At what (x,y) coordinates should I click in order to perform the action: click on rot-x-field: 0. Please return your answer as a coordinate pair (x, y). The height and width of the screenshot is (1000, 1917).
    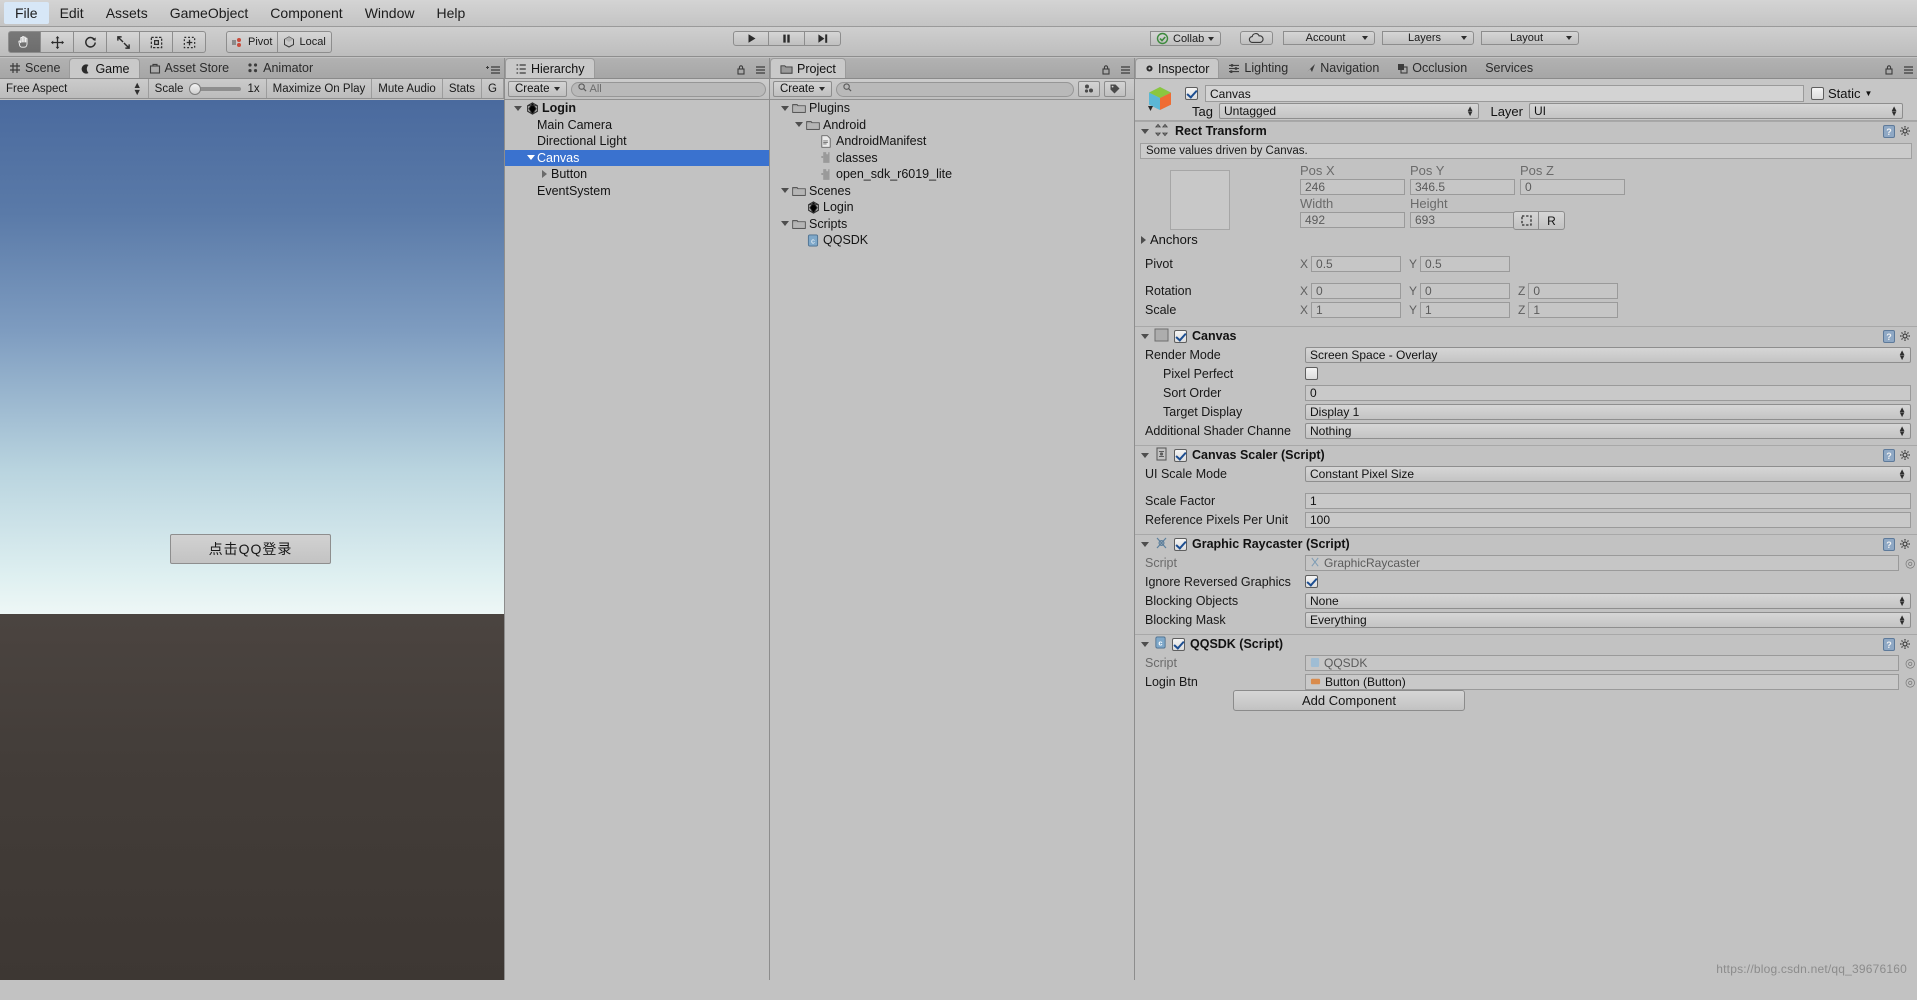
    Looking at the image, I should click on (1356, 290).